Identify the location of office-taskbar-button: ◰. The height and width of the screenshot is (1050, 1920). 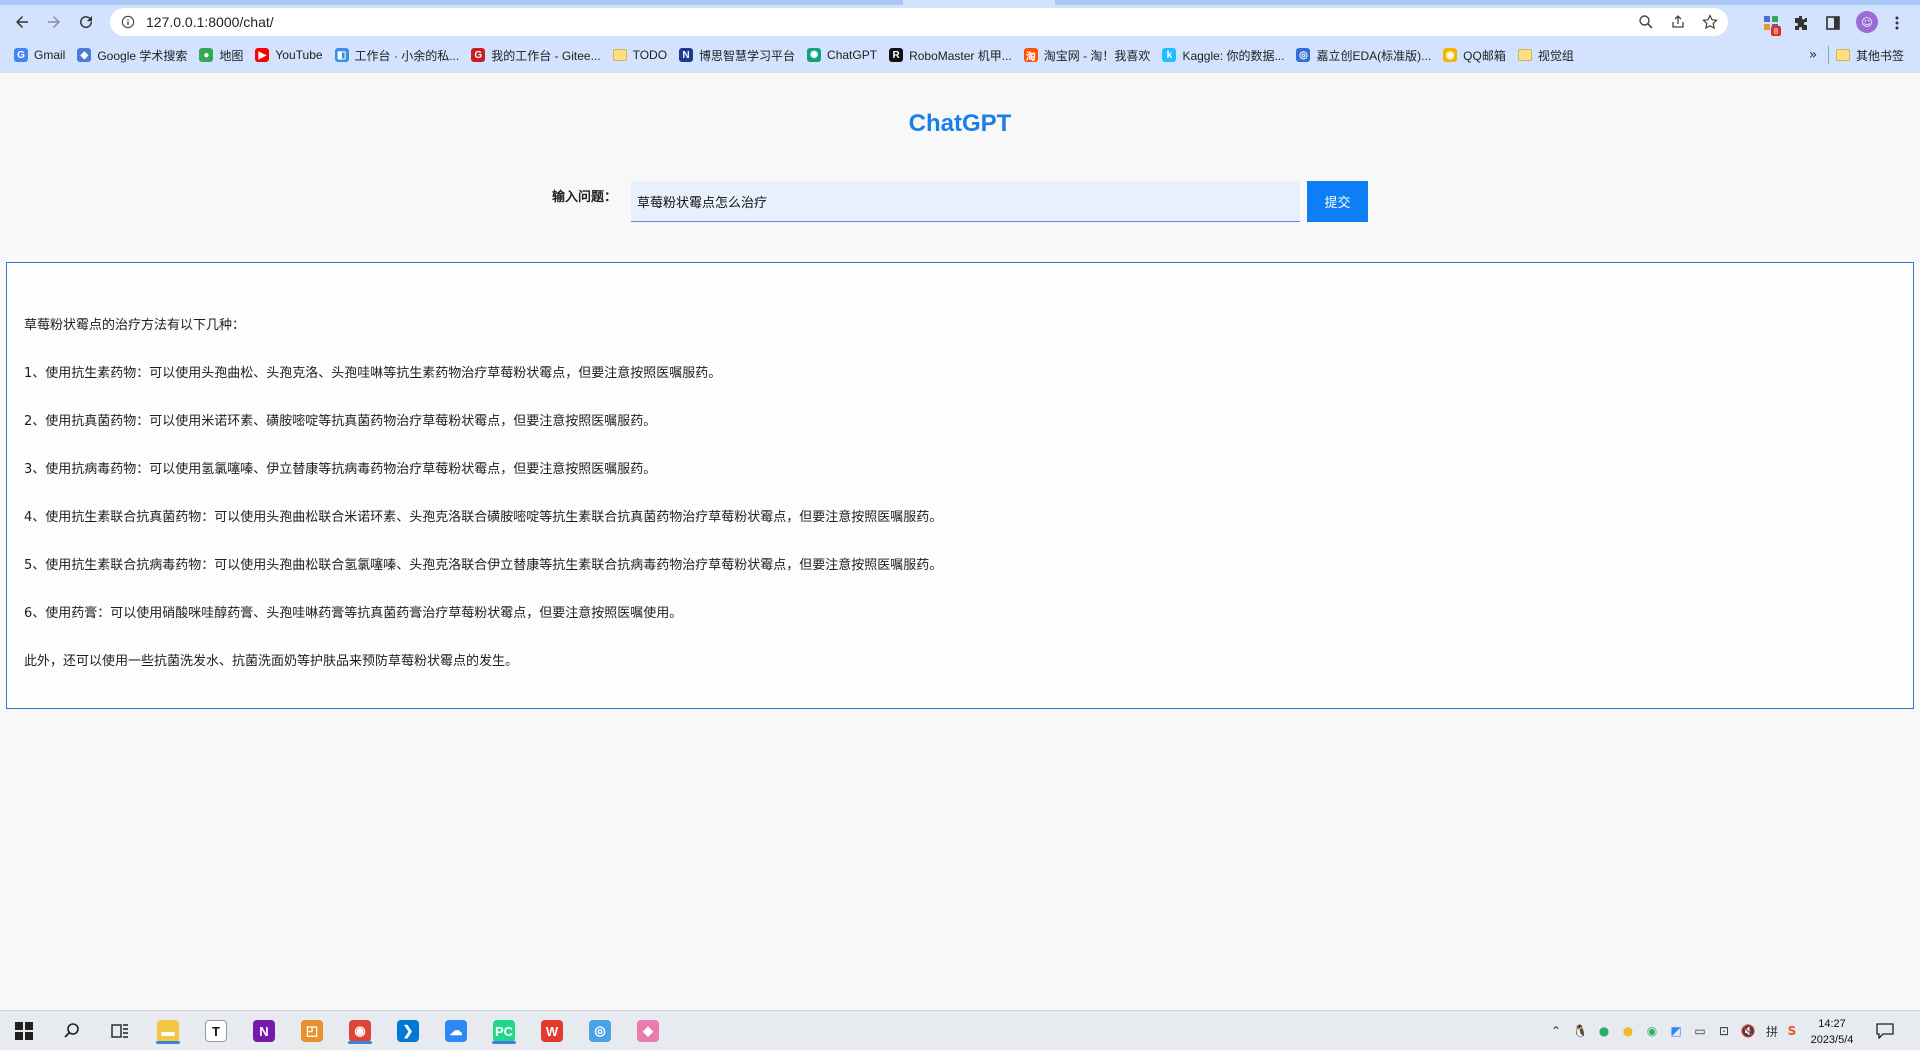
(312, 1031).